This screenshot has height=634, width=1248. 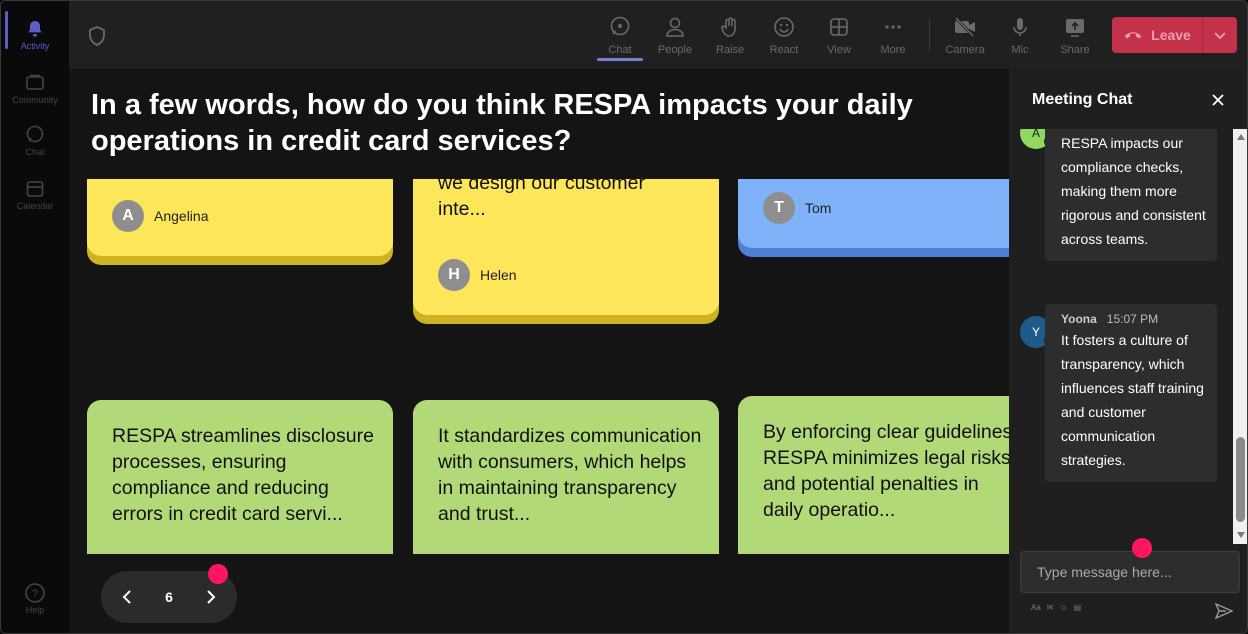 I want to click on scrollbar-thumb, so click(x=1240, y=479).